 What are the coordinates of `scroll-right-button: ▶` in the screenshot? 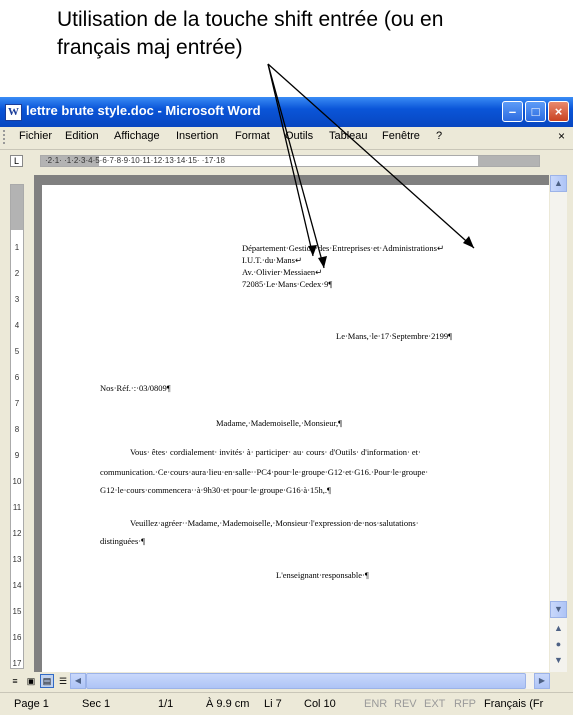 It's located at (542, 681).